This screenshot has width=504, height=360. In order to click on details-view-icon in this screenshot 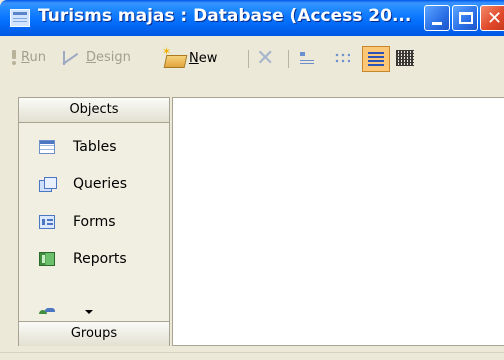, I will do `click(405, 58)`.